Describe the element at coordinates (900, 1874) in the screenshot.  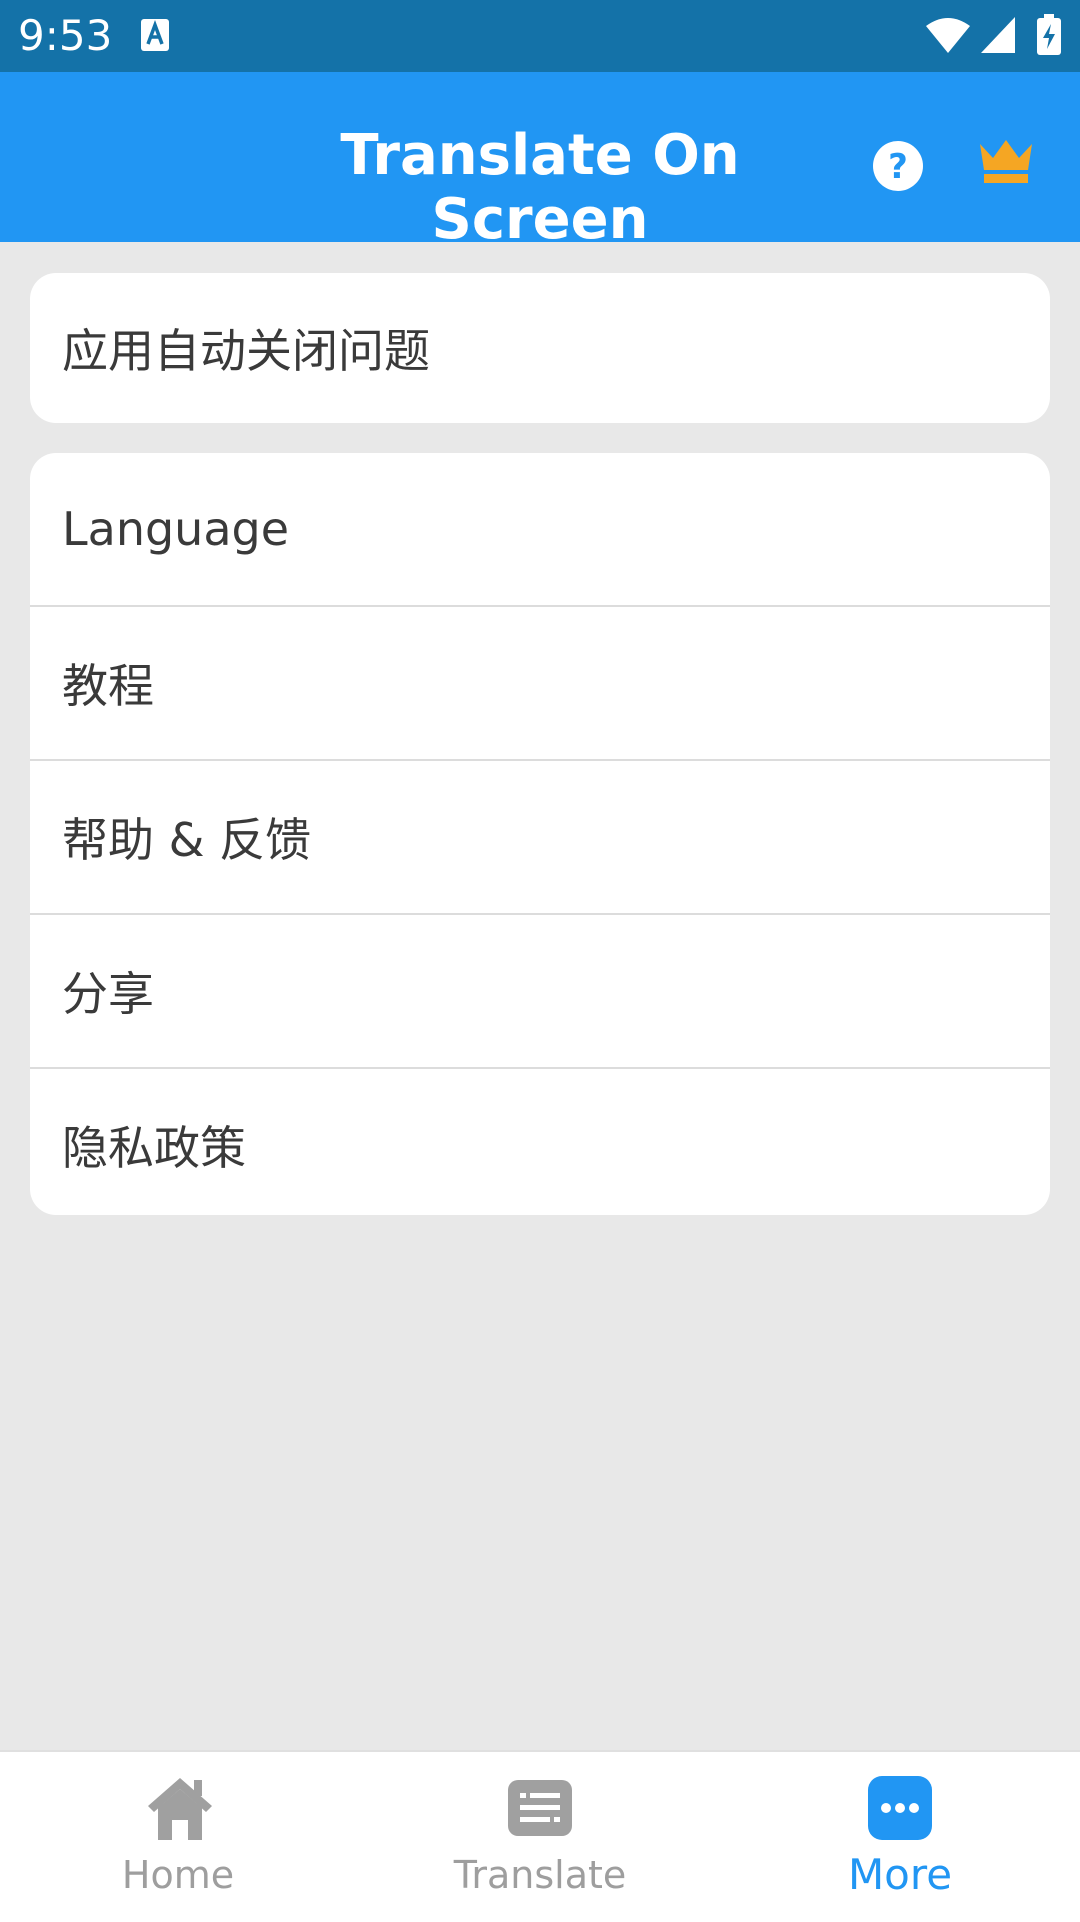
I see `nav-more-label: More` at that location.